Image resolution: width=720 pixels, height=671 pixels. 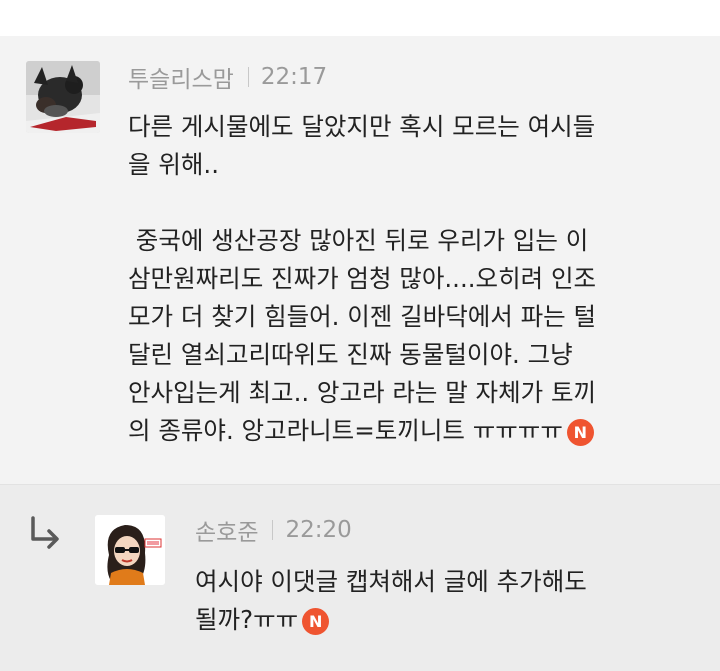 I want to click on comment-line: 다른 게시물에도 달았지만 혹시 모르는 여시들, so click(x=362, y=126).